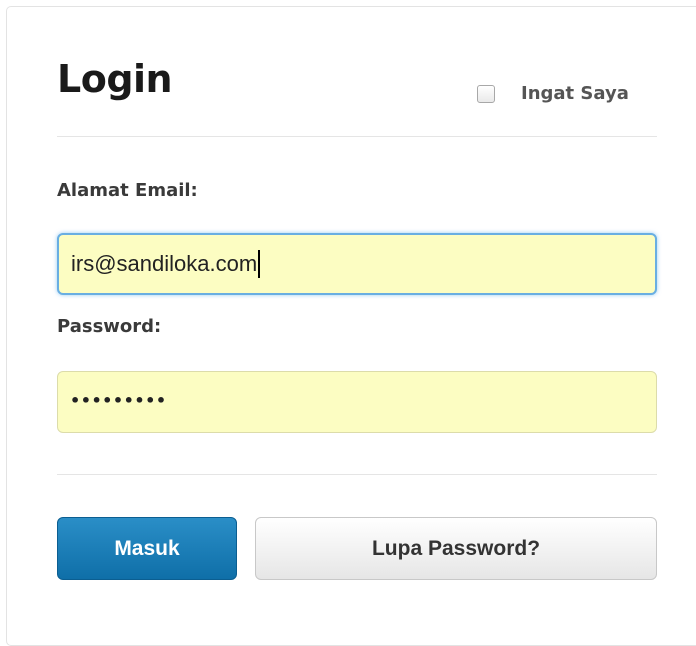 The image size is (696, 646). I want to click on email-field-value: irs@sandiloka.com, so click(164, 263).